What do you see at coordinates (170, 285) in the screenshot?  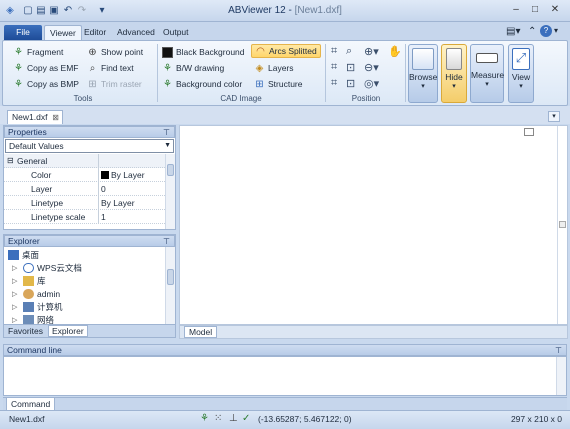 I see `explorer-scrollbar` at bounding box center [170, 285].